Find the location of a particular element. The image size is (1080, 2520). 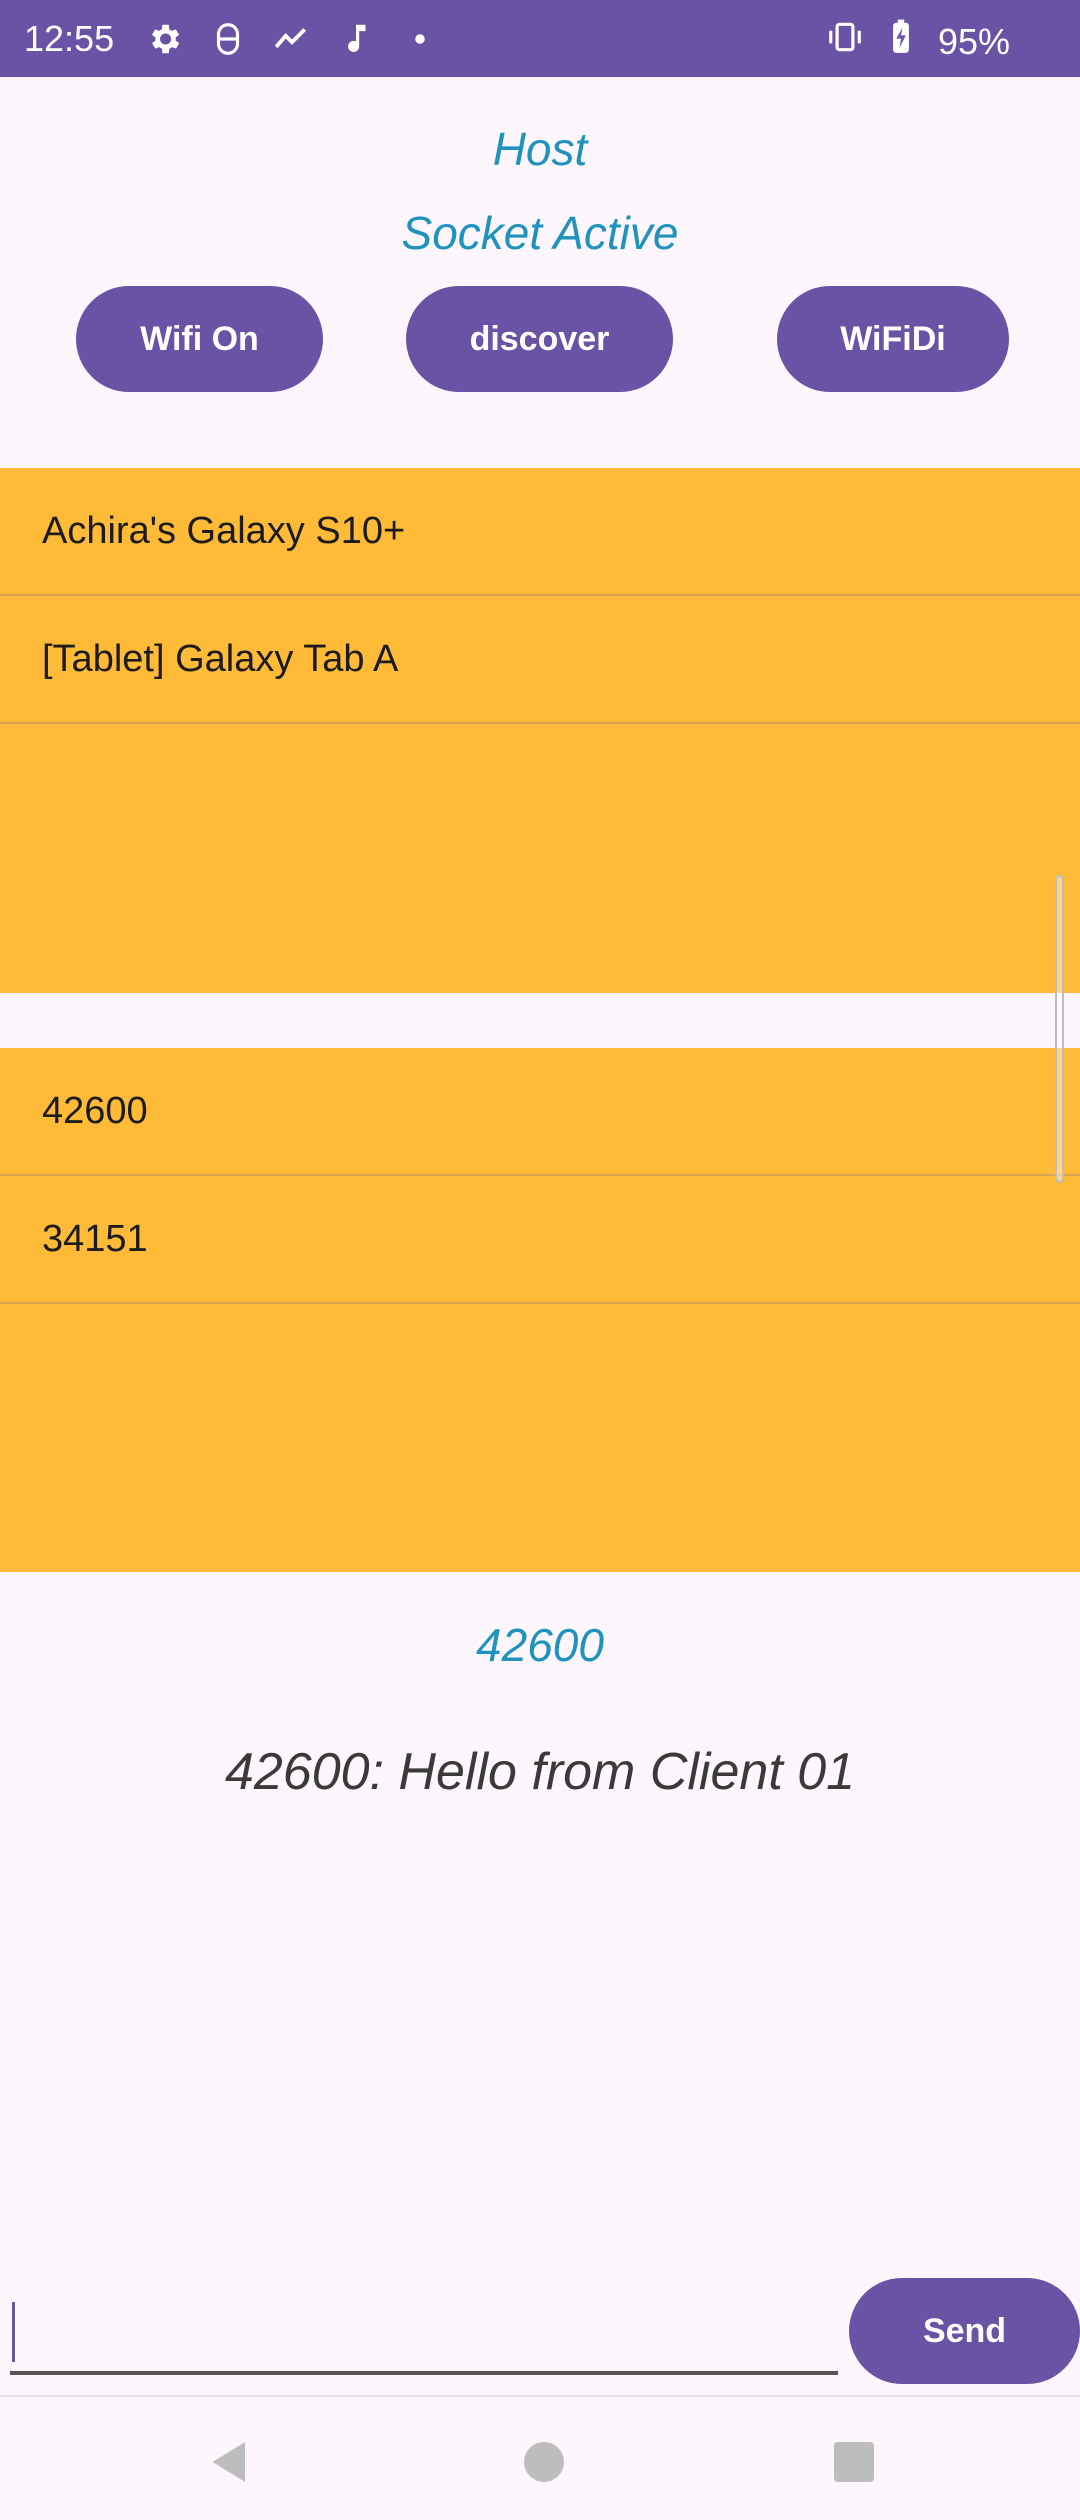

home-circle-icon is located at coordinates (544, 2462).